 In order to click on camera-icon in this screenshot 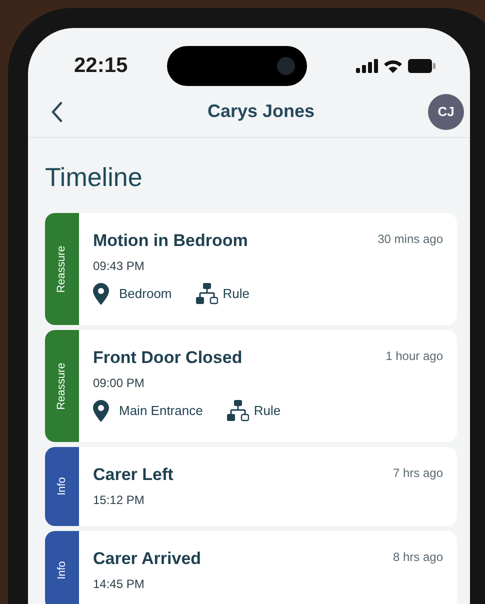, I will do `click(285, 66)`.